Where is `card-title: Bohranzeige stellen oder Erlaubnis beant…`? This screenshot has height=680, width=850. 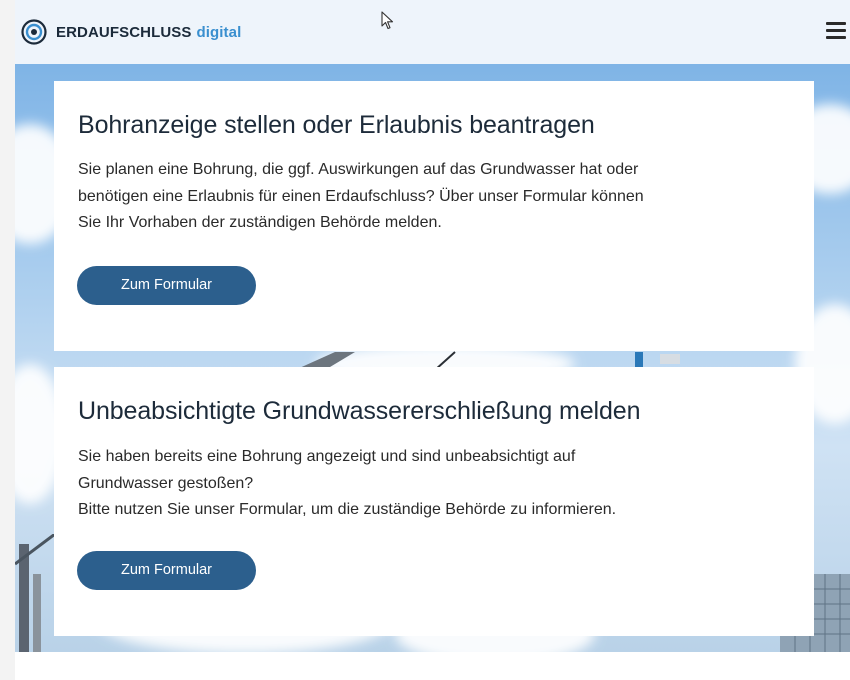 card-title: Bohranzeige stellen oder Erlaubnis beant… is located at coordinates (336, 125).